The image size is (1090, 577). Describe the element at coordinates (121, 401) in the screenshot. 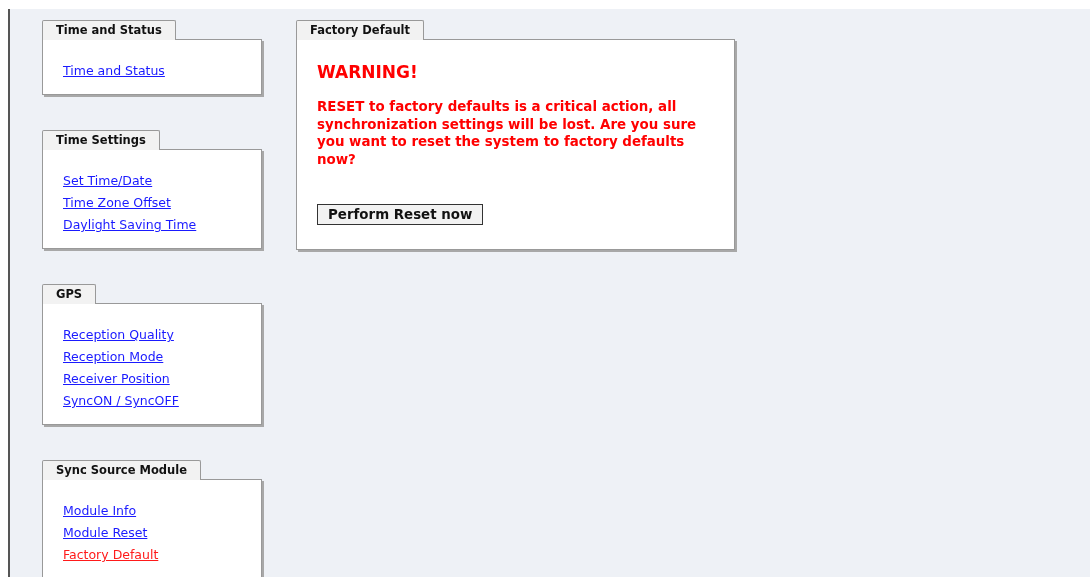

I see `nav-link: SyncON / SyncOFF` at that location.